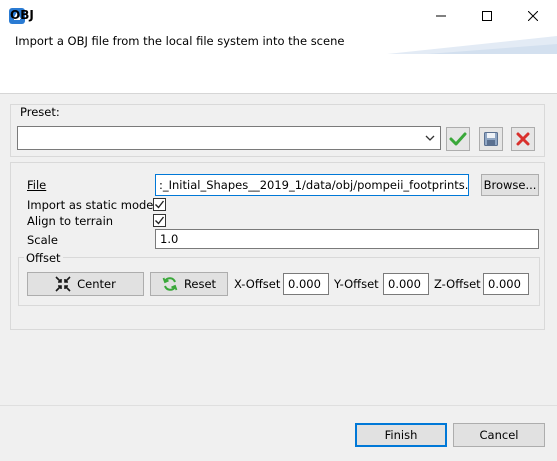  I want to click on delete-preset-button, so click(523, 139).